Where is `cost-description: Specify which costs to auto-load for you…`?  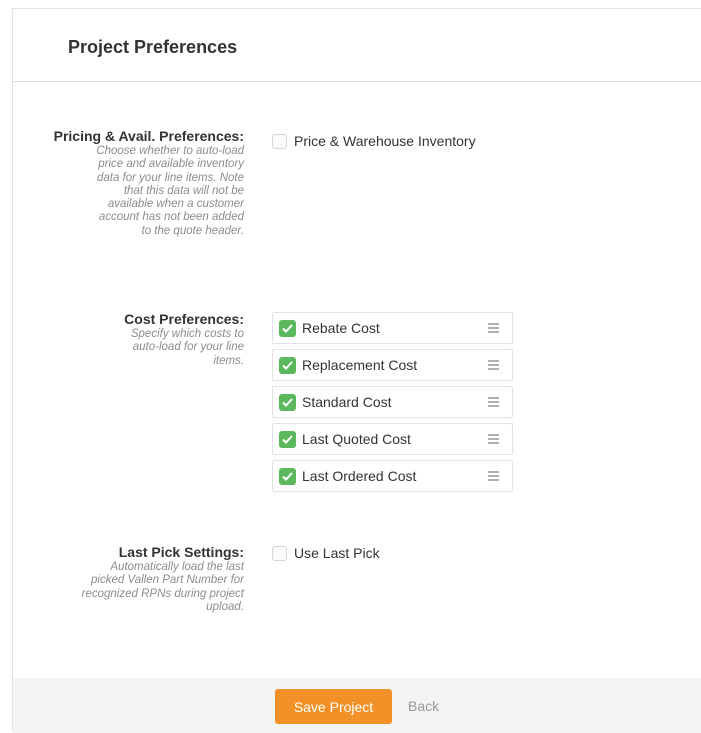
cost-description: Specify which costs to auto-load for you… is located at coordinates (187, 347).